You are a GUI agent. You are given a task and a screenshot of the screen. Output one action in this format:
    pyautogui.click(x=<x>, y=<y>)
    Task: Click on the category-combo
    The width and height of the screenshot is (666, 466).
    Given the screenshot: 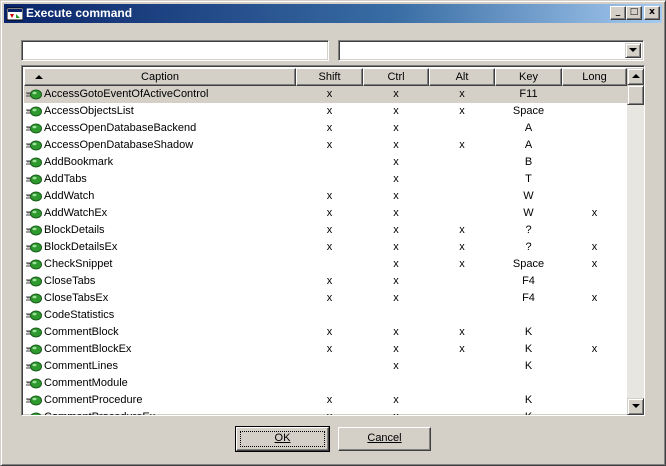 What is the action you would take?
    pyautogui.click(x=491, y=50)
    